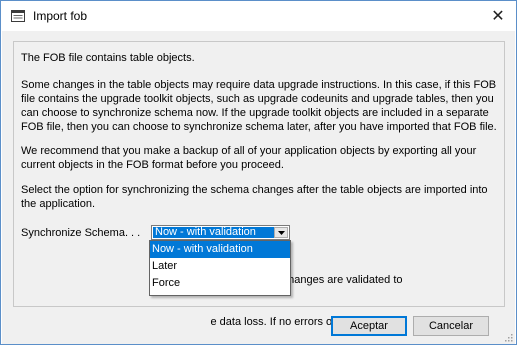  I want to click on accept-button: Aceptar, so click(369, 326).